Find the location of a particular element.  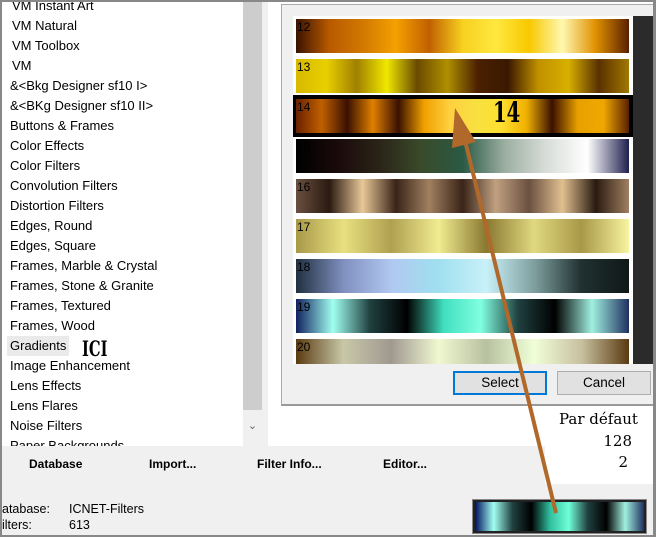

arrow-shaft is located at coordinates (509, 320).